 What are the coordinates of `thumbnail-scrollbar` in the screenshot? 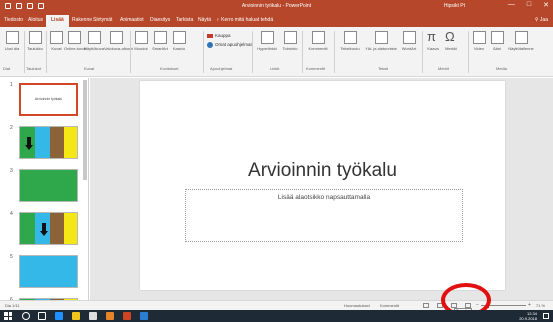 It's located at (85, 130).